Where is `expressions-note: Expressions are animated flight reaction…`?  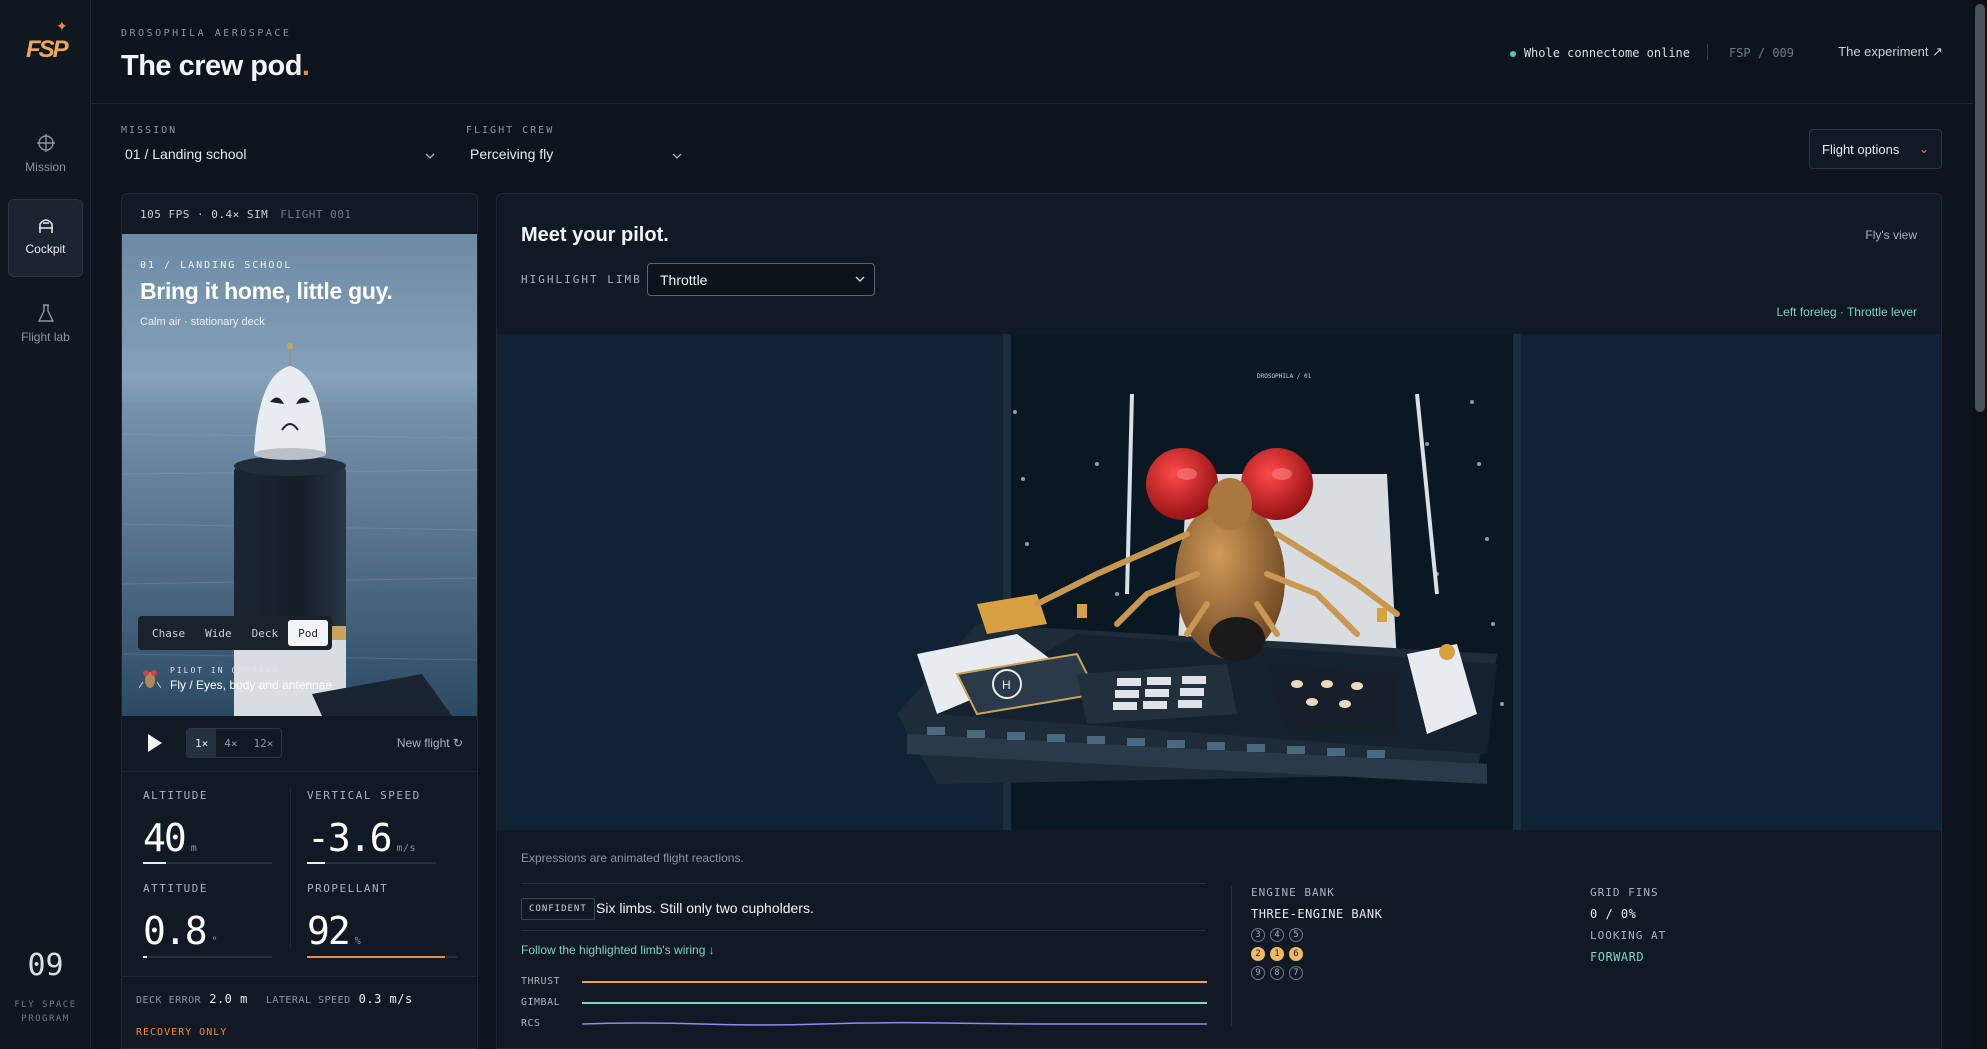
expressions-note: Expressions are animated flight reaction… is located at coordinates (632, 858).